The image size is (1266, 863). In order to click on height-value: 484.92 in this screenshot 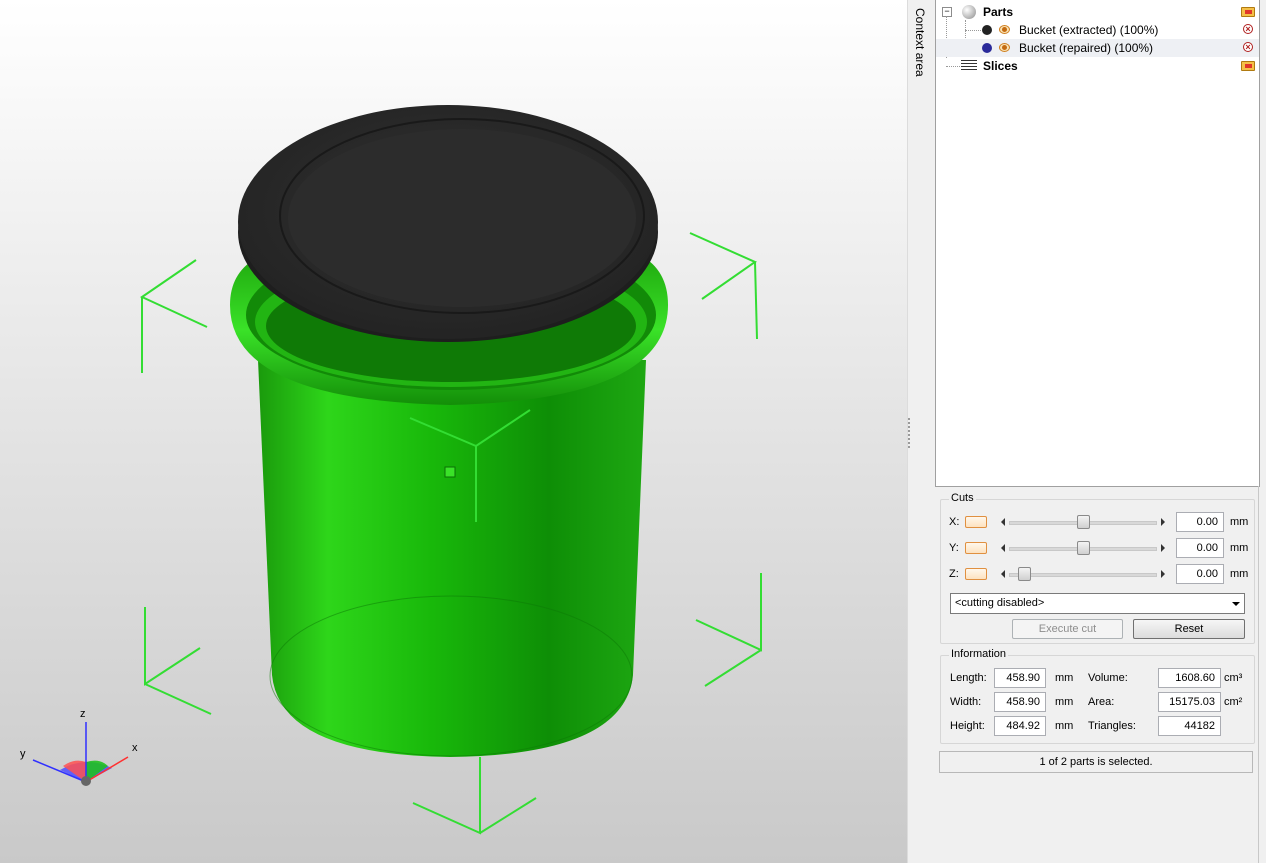, I will do `click(1020, 726)`.